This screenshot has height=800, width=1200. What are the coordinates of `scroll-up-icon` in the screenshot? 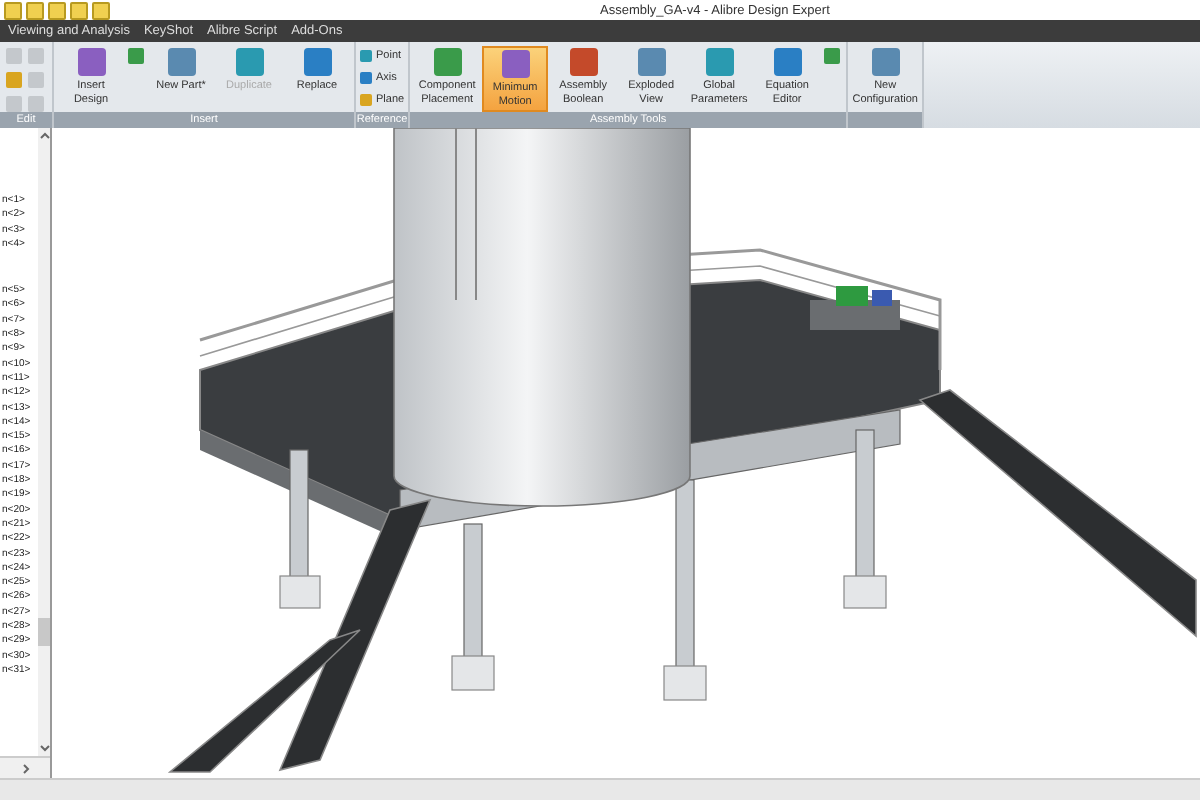 It's located at (44, 136).